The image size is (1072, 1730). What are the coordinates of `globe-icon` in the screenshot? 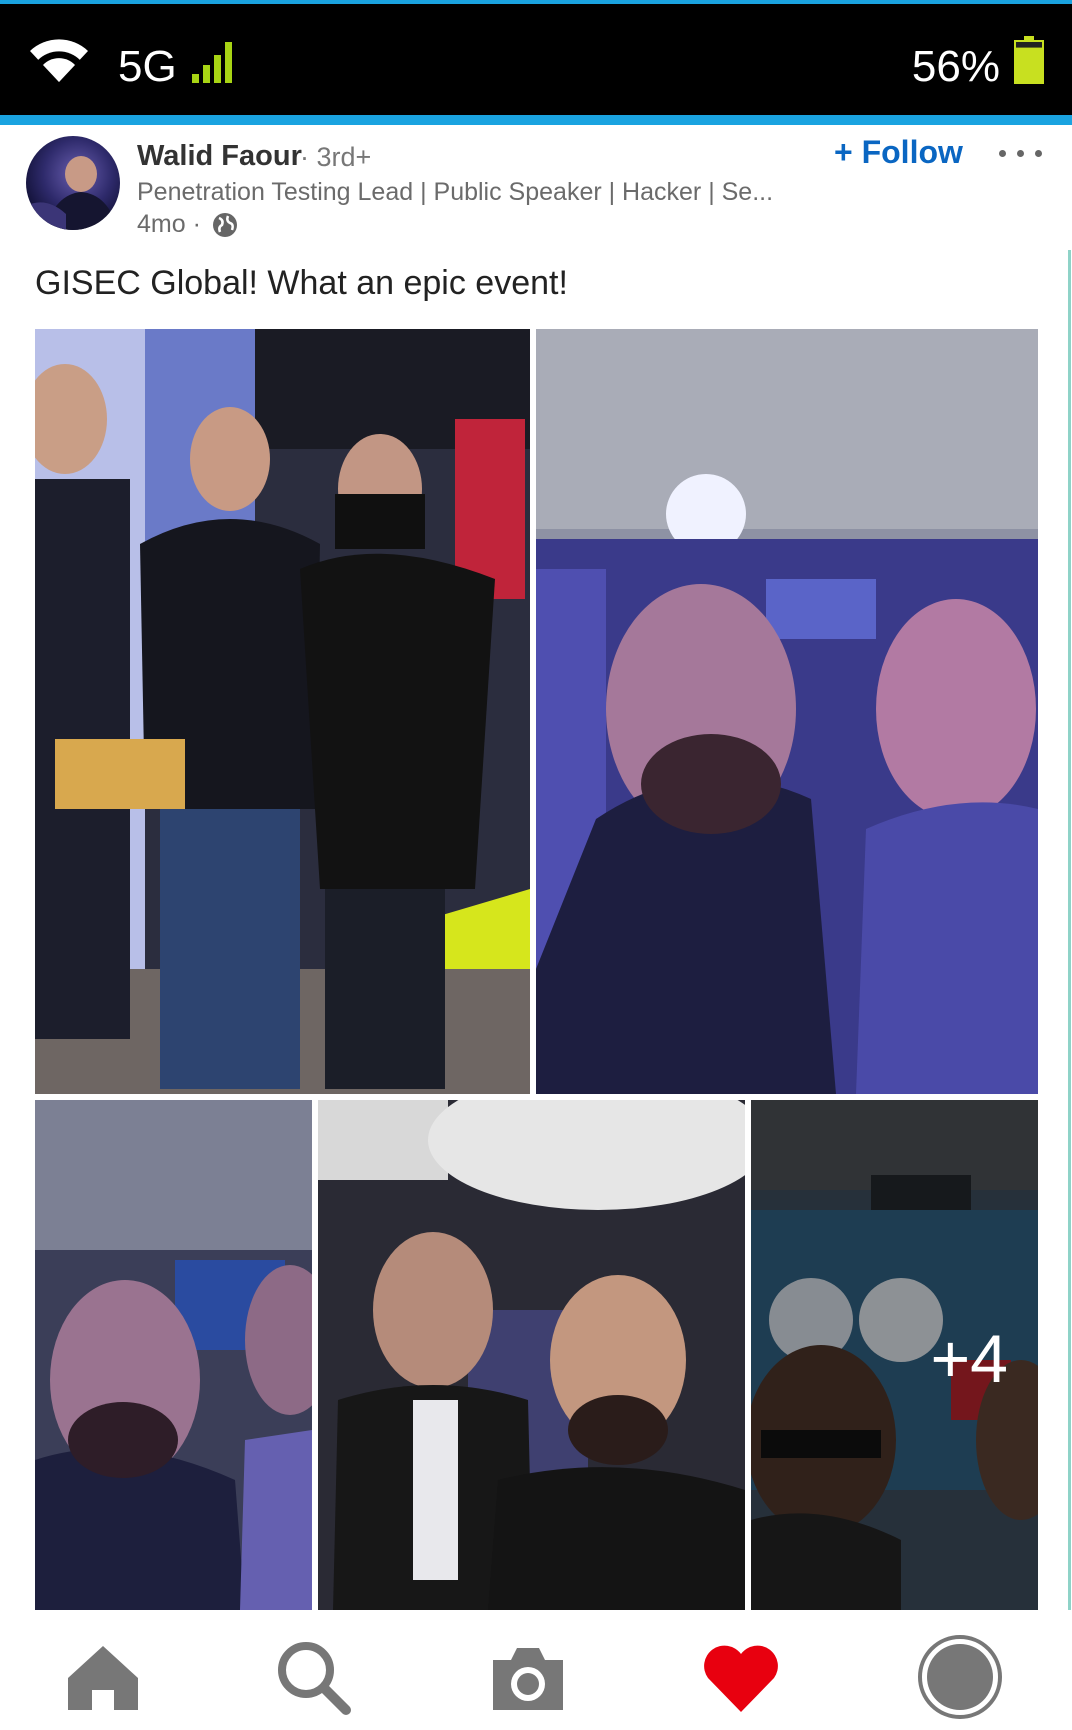 It's located at (225, 225).